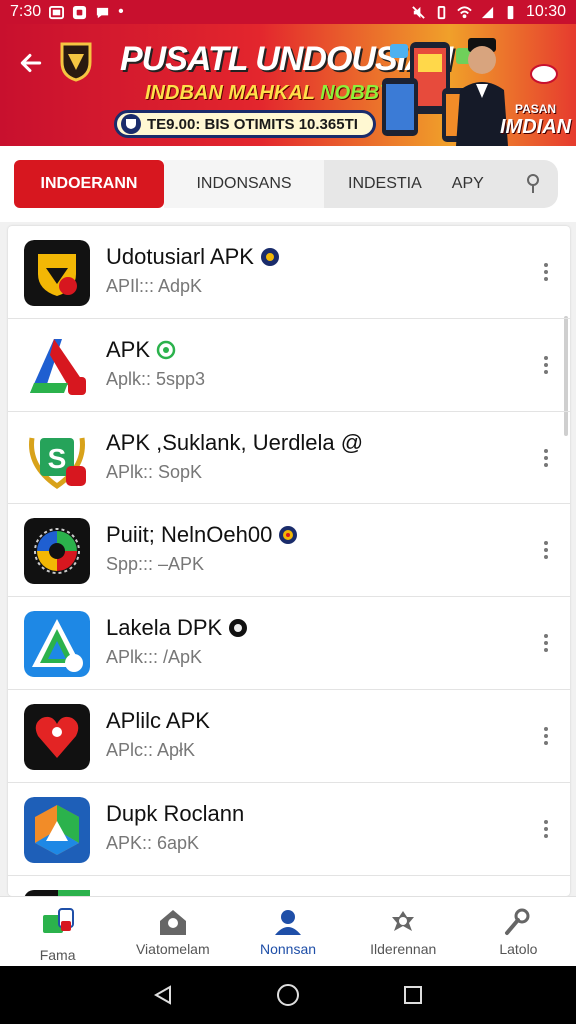  Describe the element at coordinates (288, 949) in the screenshot. I see `nav-label-nonnsan: Nonnsan` at that location.